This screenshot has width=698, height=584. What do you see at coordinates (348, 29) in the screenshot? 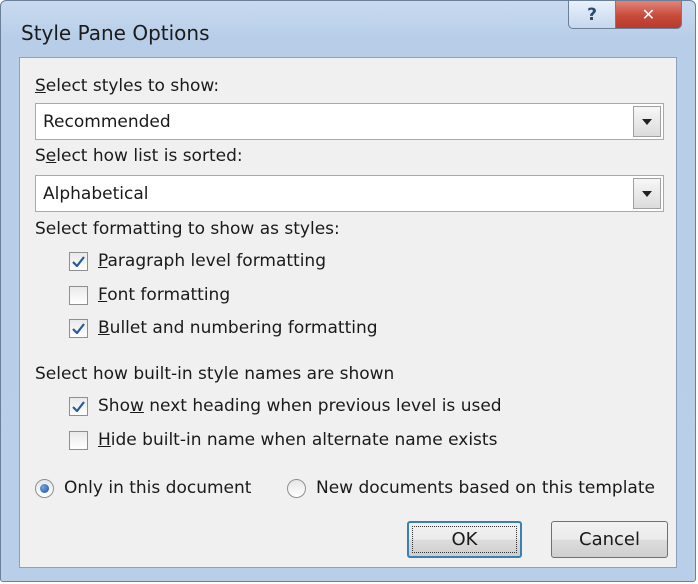
I see `title-bar: Style Pane Options ? ✕` at bounding box center [348, 29].